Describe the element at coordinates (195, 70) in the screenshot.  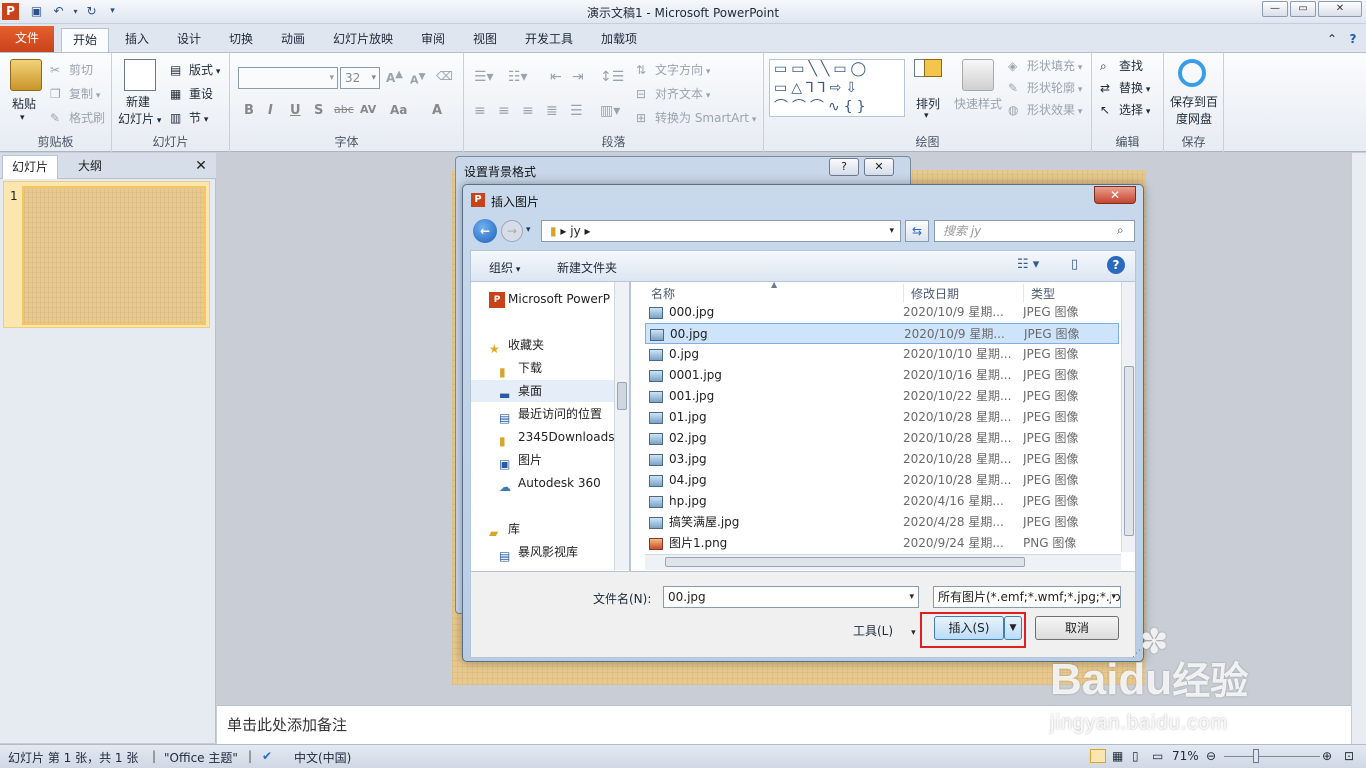
I see `layout-button: ▤ 版式 ▾` at that location.